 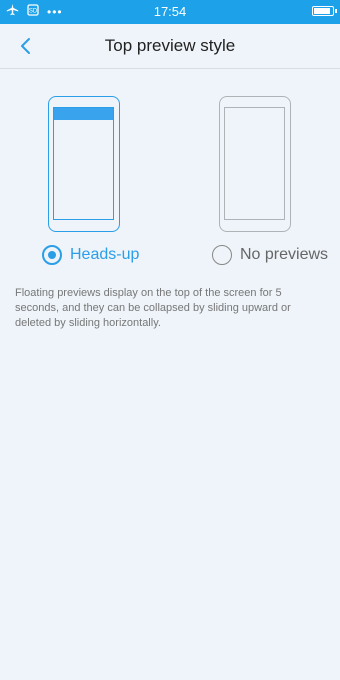 I want to click on battery-icon, so click(x=324, y=11).